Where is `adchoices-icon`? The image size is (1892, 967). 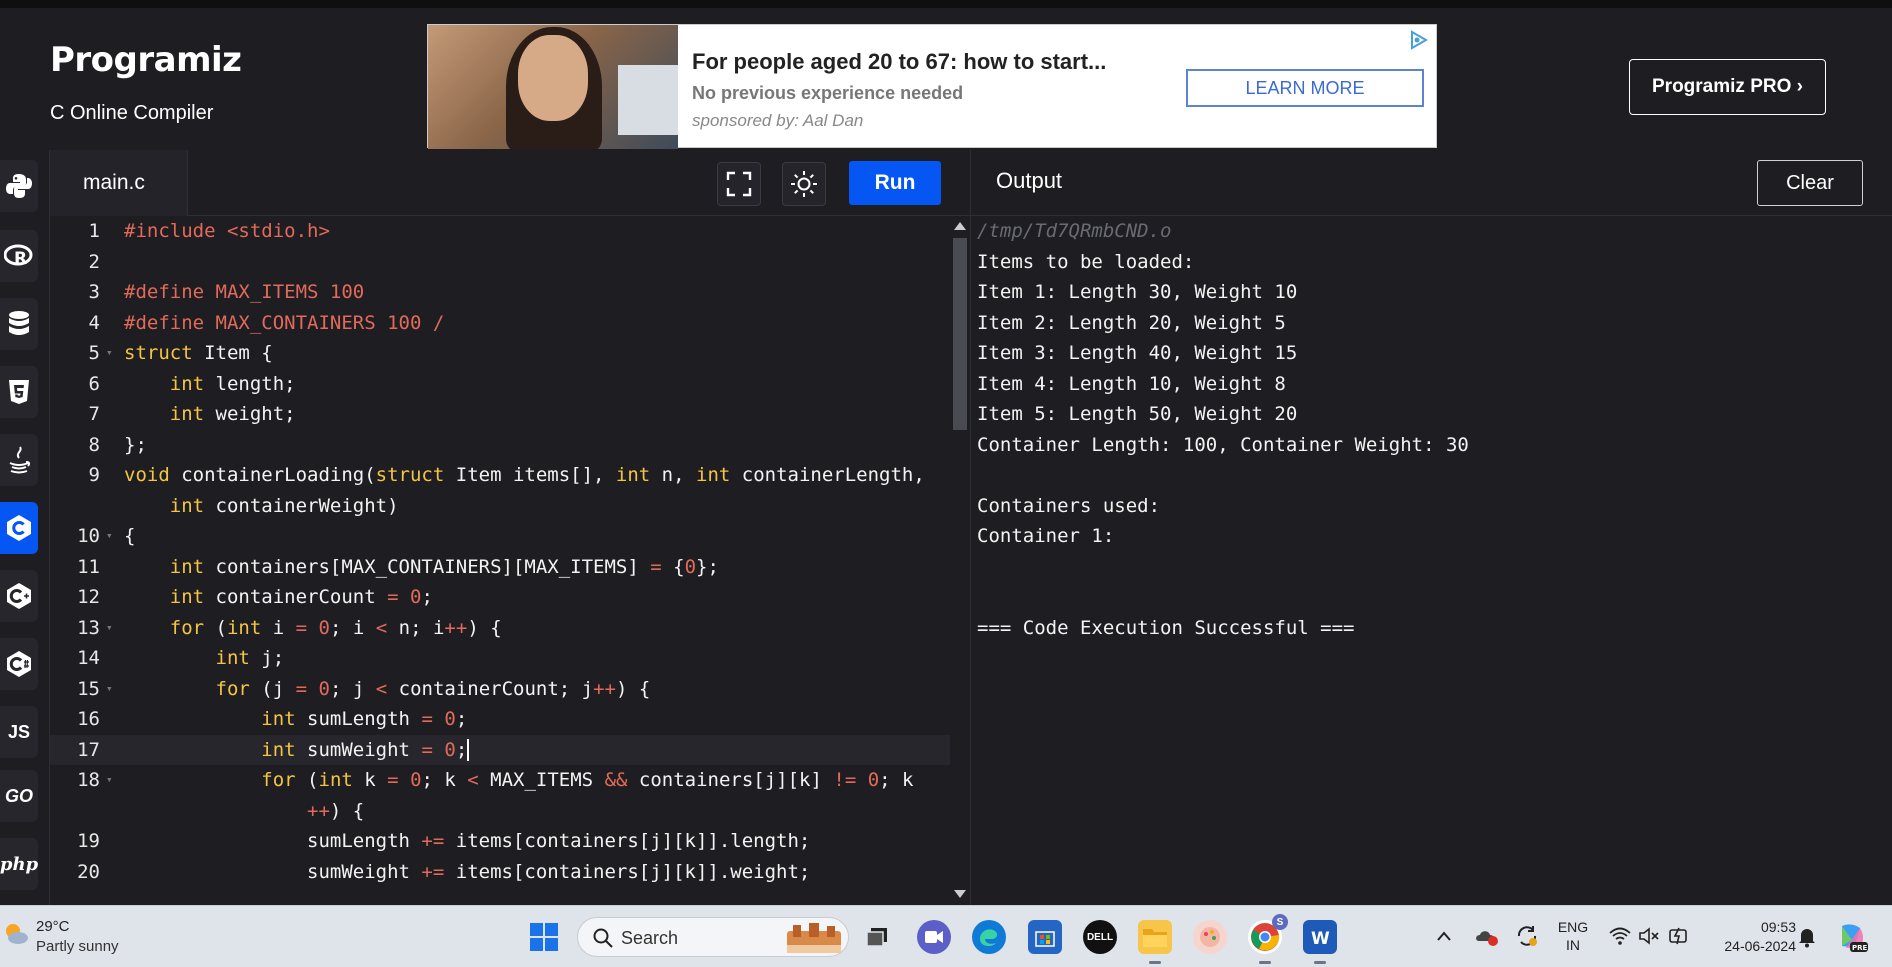 adchoices-icon is located at coordinates (1419, 40).